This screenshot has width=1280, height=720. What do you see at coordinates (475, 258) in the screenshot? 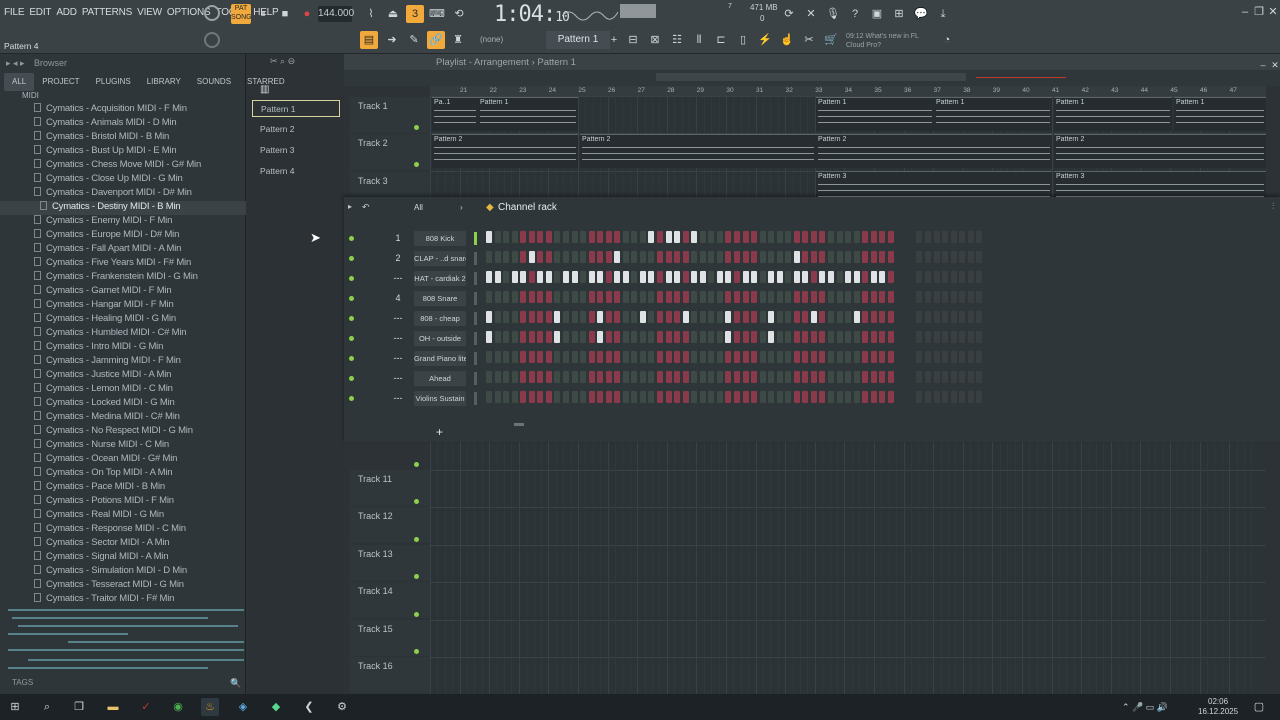
I see `channel-select-led` at bounding box center [475, 258].